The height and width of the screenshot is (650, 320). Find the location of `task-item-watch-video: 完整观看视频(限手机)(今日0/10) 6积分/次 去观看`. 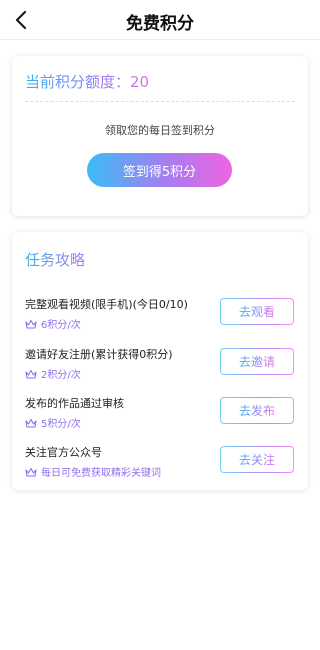

task-item-watch-video: 完整观看视频(限手机)(今日0/10) 6积分/次 去观看 is located at coordinates (160, 316).